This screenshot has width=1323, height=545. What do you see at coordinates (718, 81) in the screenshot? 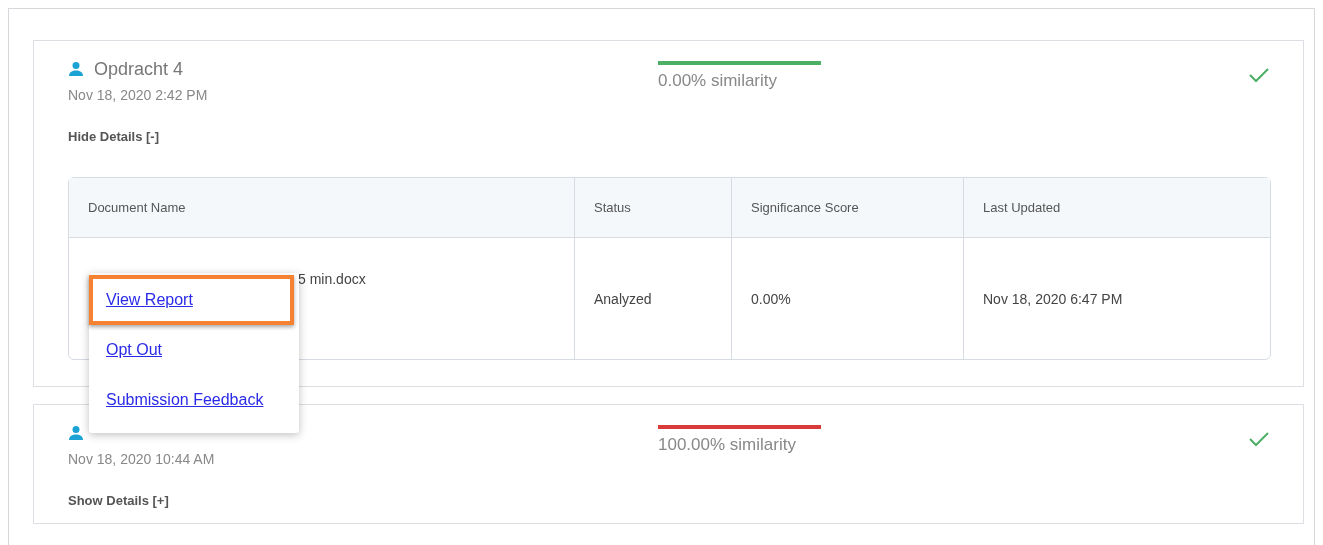
I see `similarity-score: 0.00% similarity` at bounding box center [718, 81].